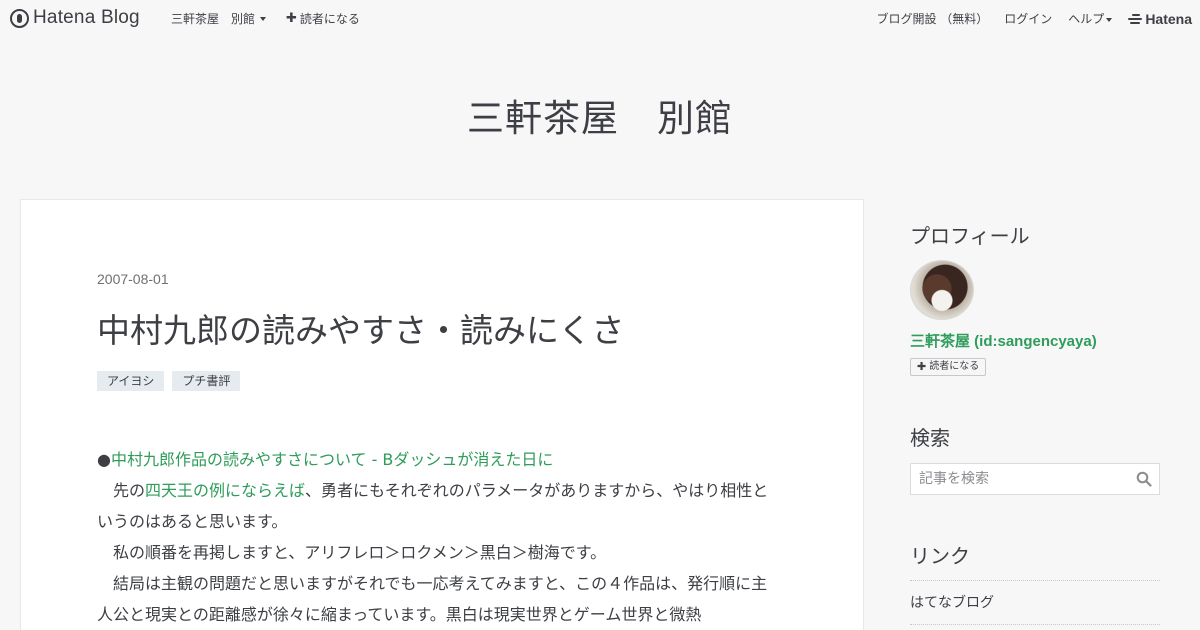  What do you see at coordinates (131, 381) in the screenshot?
I see `category-tag: アイヨシ` at bounding box center [131, 381].